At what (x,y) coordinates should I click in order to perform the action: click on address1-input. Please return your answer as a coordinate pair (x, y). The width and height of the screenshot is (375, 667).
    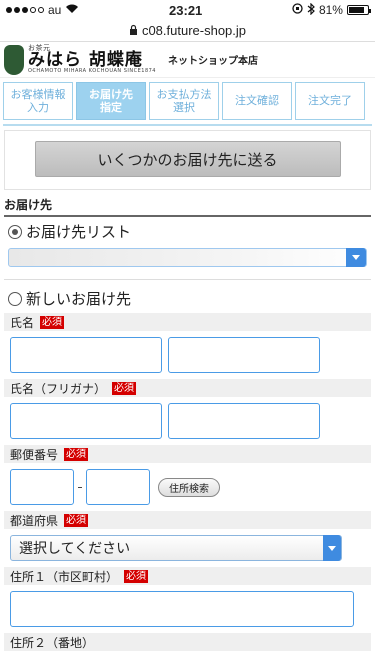
    Looking at the image, I should click on (182, 609).